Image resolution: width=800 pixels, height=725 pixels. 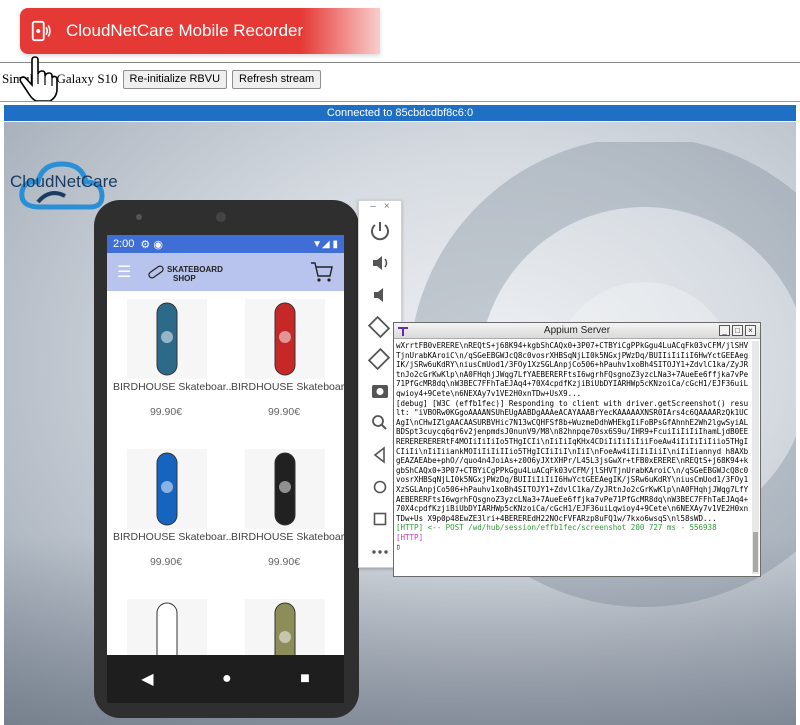 I want to click on reinitialize-rbvu-button: Re-initialize RBVU, so click(x=175, y=79).